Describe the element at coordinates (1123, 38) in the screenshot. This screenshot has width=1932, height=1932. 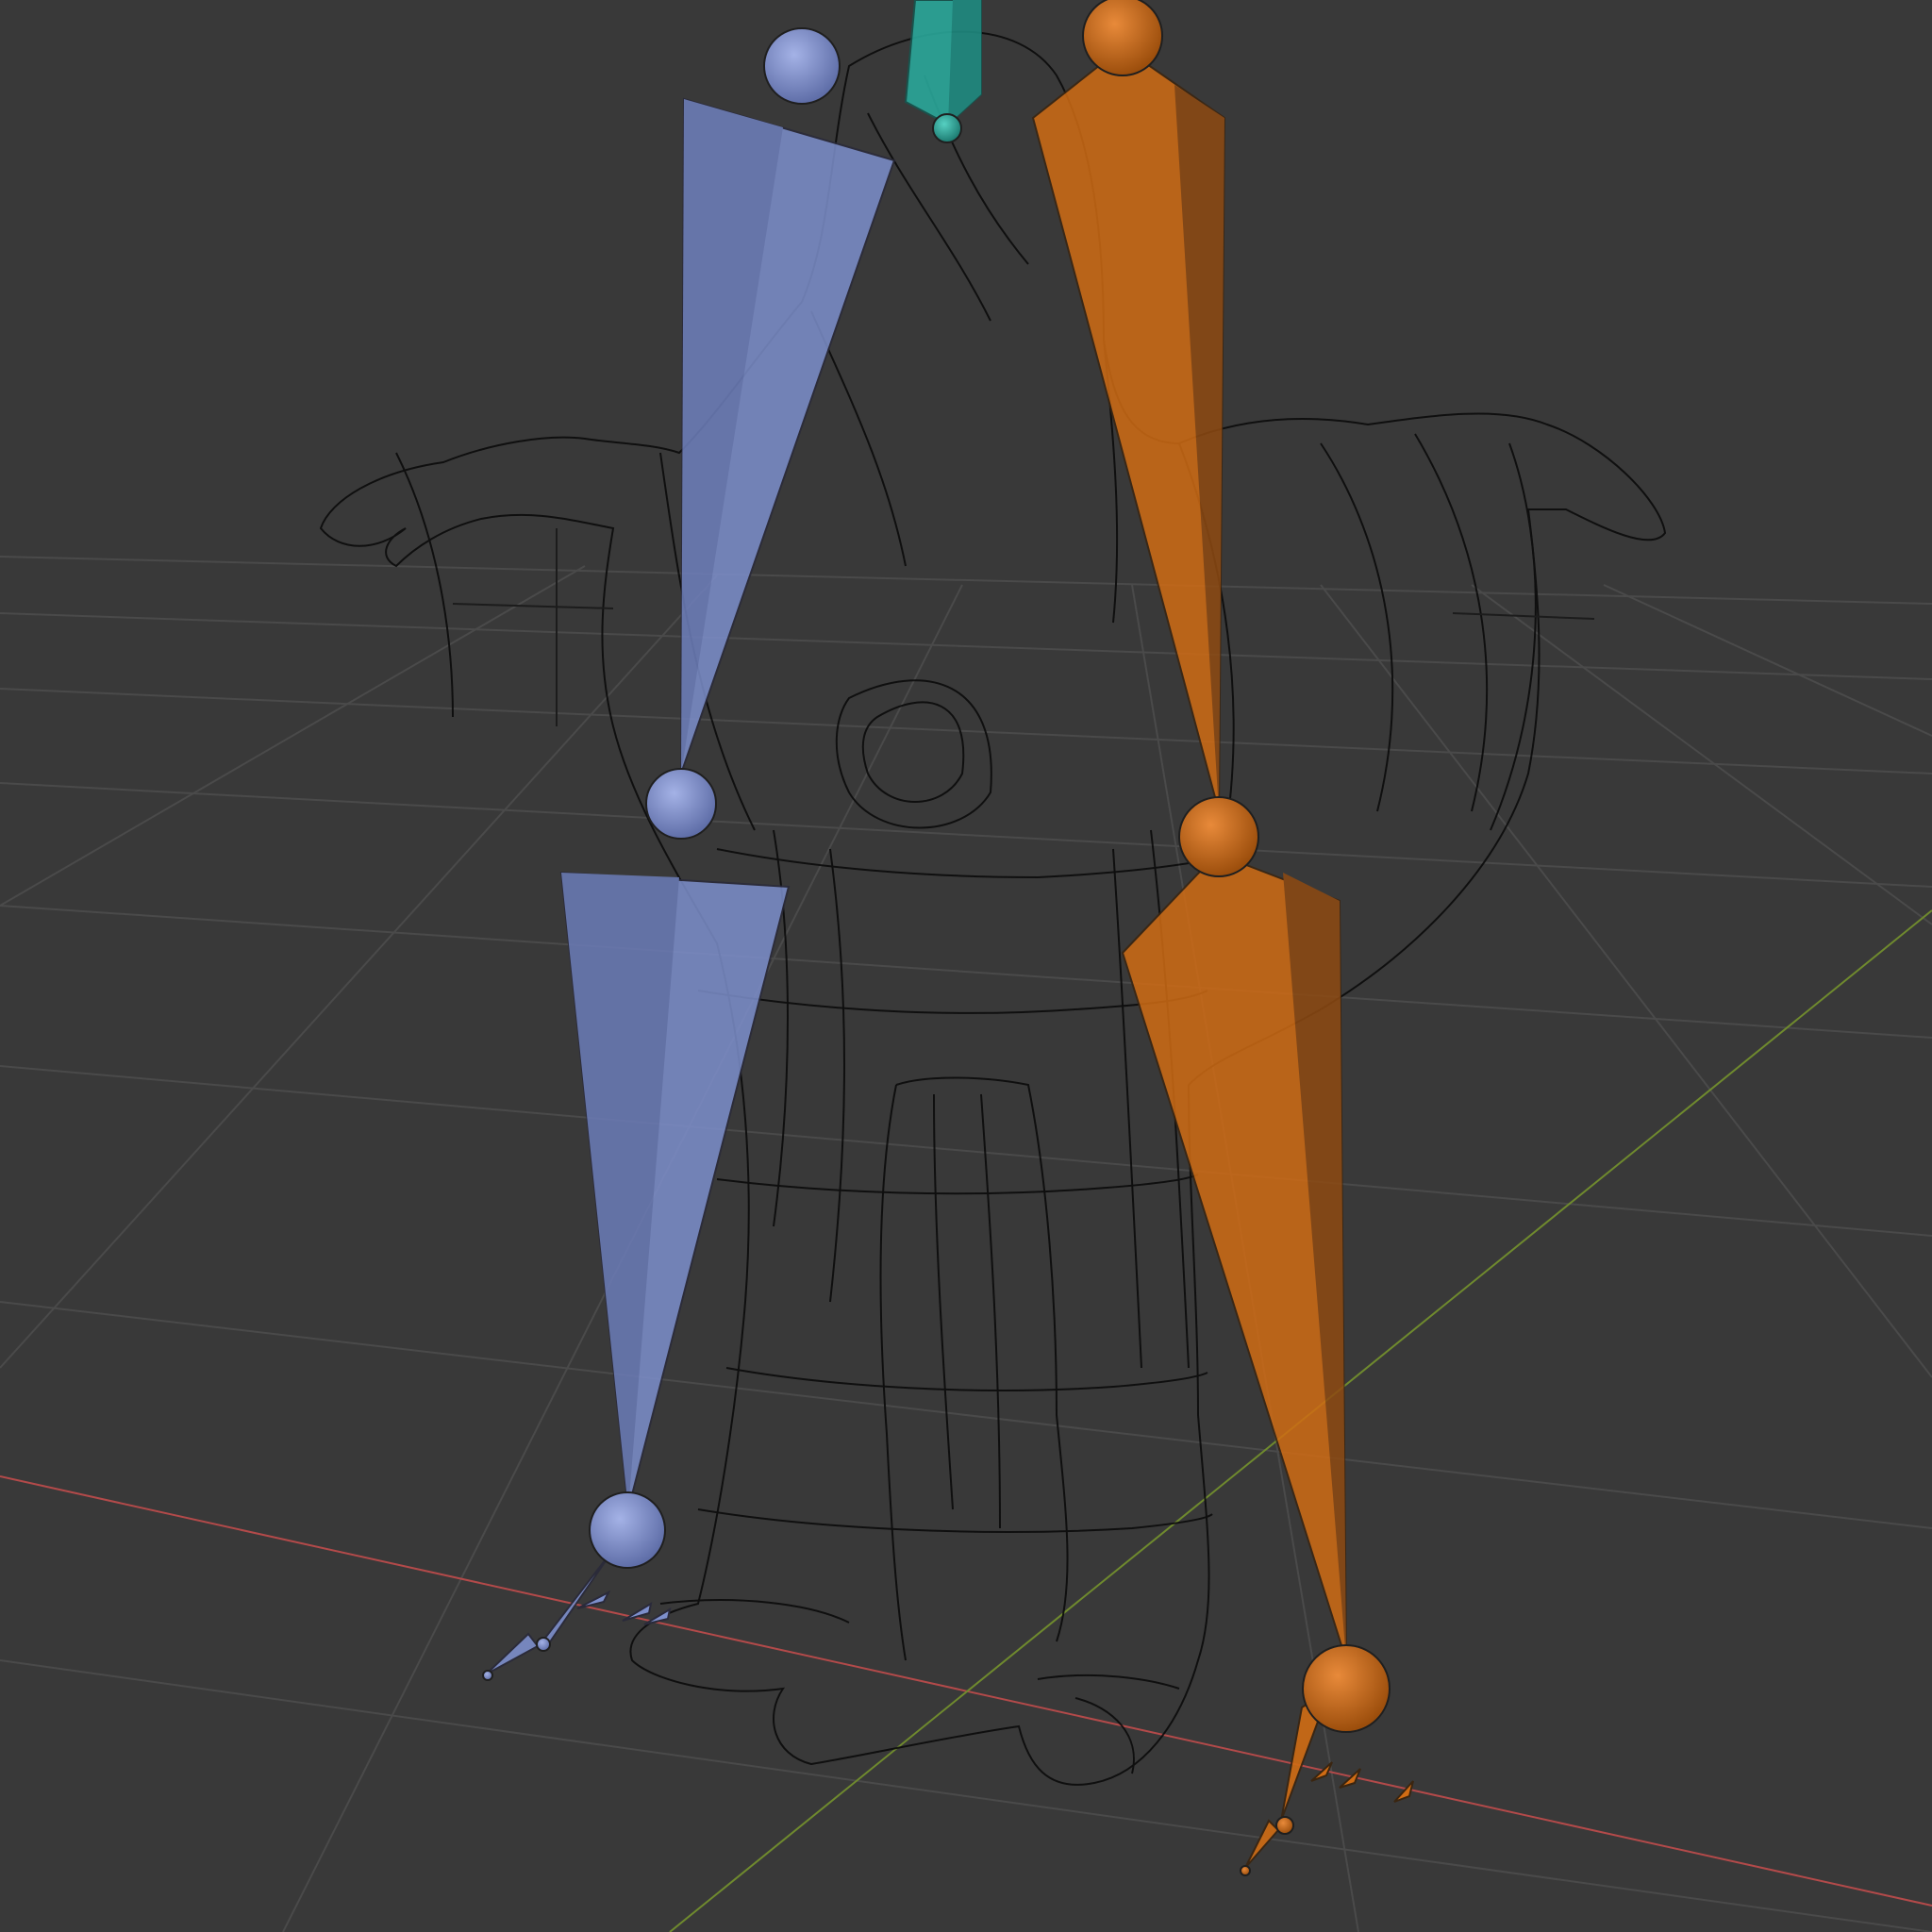
I see `joint-hip-right` at that location.